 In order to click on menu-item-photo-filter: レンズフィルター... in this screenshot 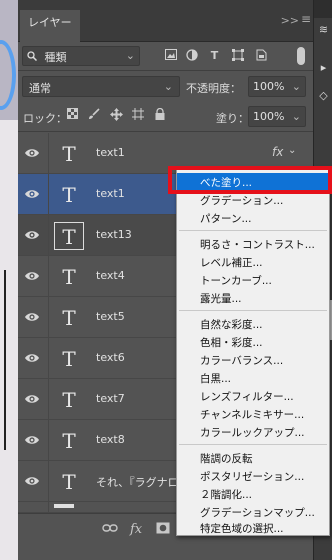, I will do `click(253, 396)`.